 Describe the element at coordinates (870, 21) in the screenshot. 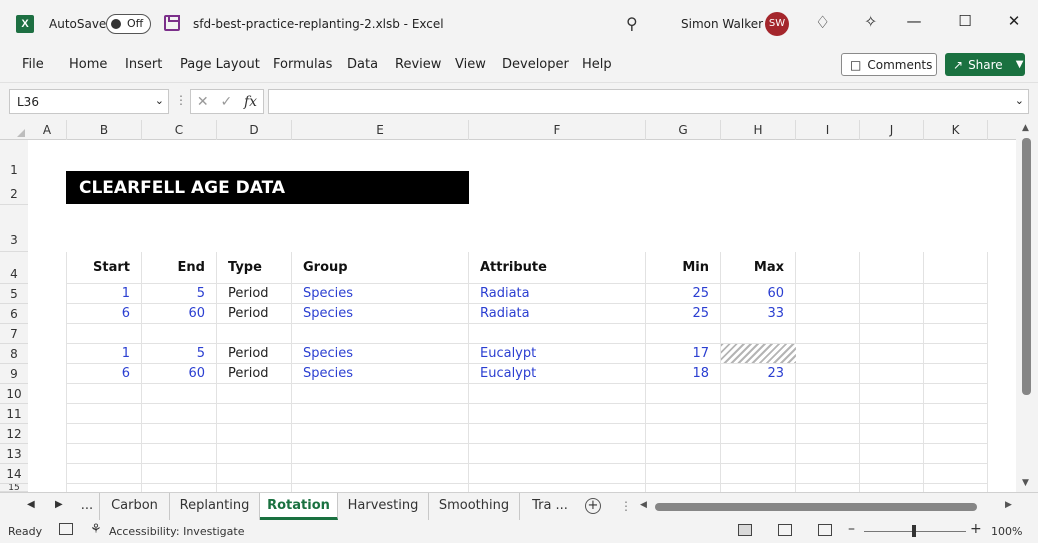

I see `magic-wand-icon: ✧` at that location.